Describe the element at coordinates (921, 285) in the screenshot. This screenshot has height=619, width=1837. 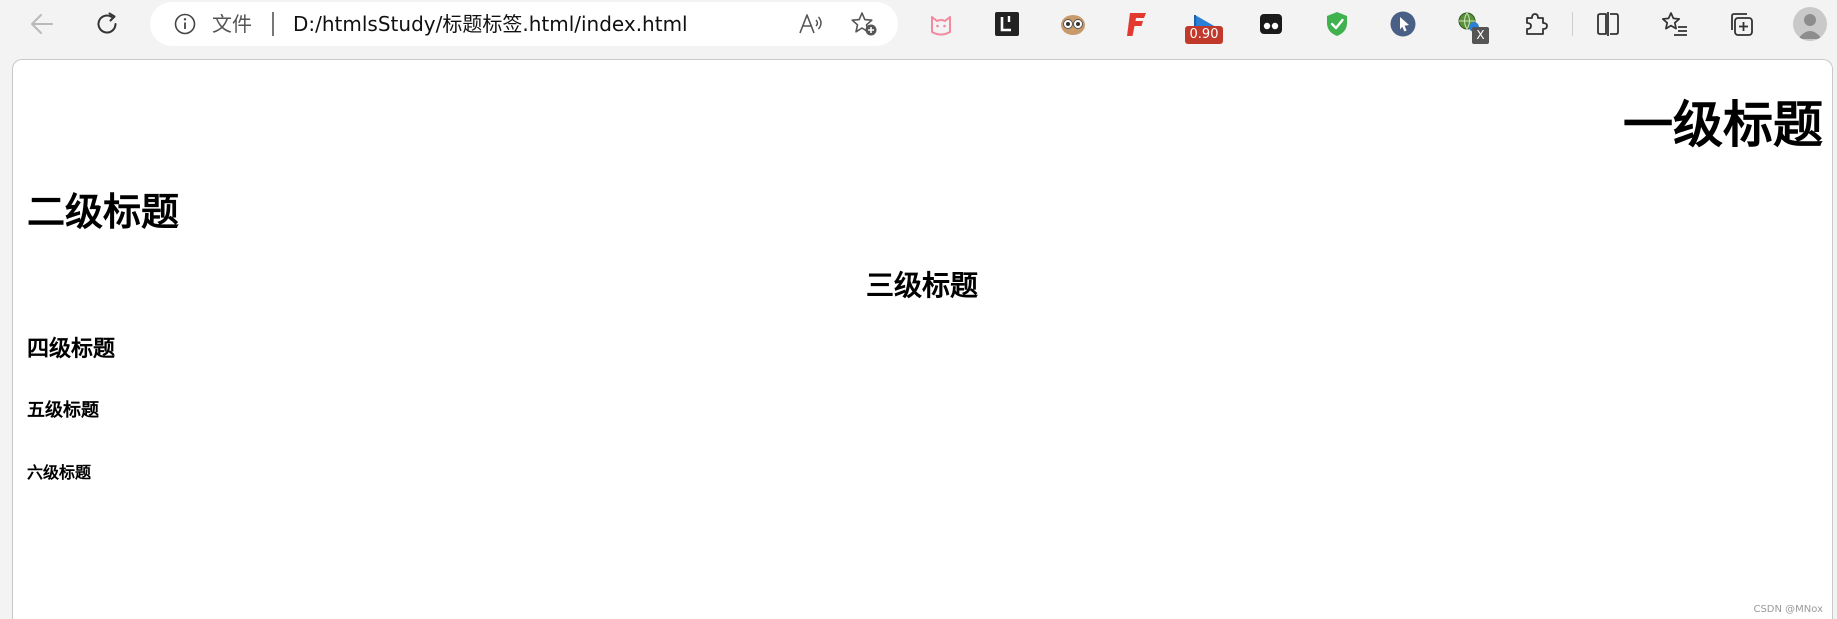
I see `heading-level-3: 三级标题` at that location.